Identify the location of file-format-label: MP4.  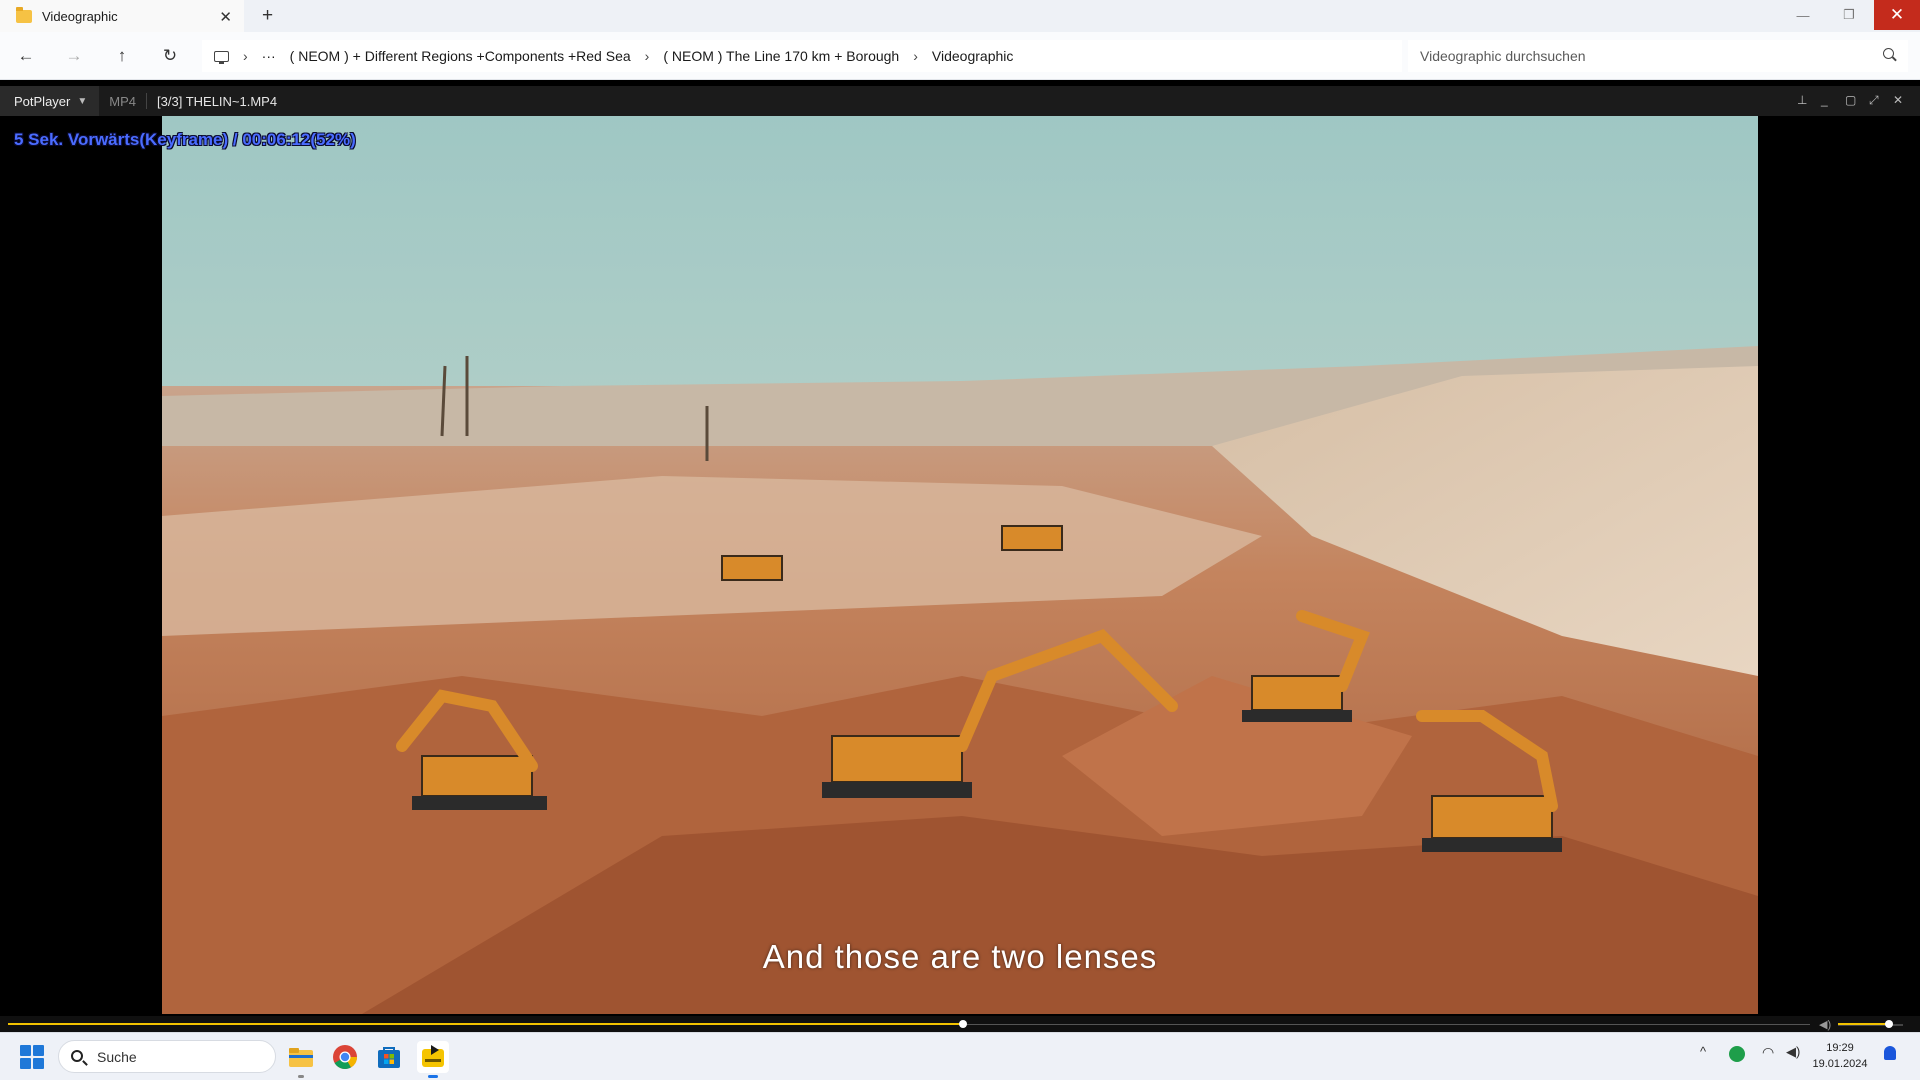
(123, 101).